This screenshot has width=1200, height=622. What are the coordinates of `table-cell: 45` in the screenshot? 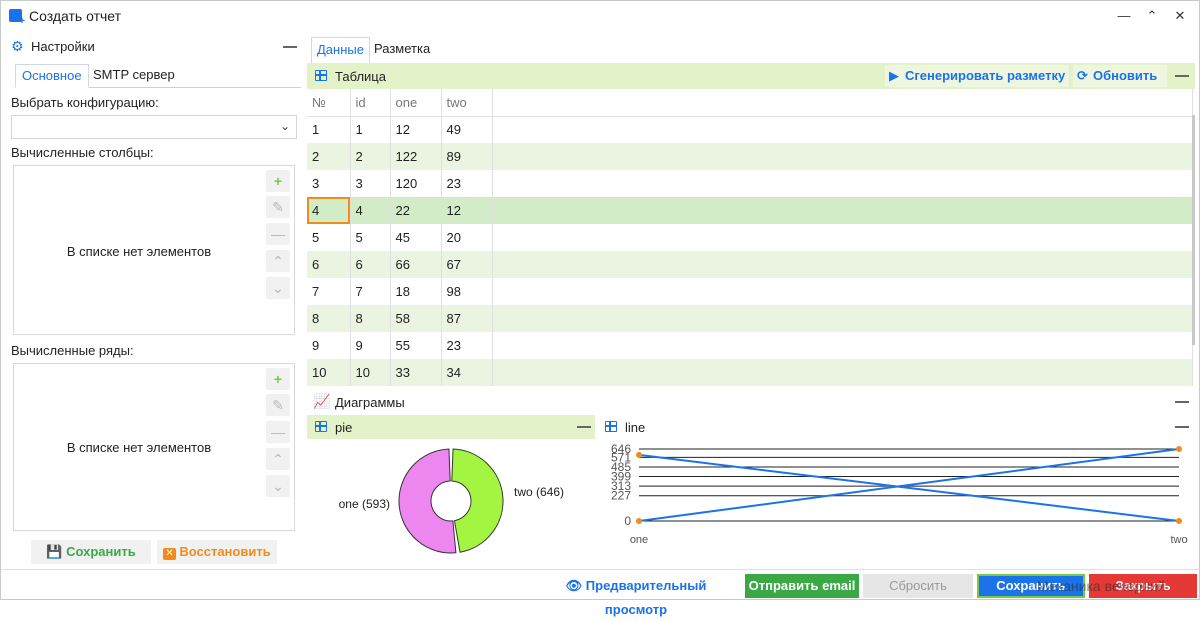 It's located at (416, 237).